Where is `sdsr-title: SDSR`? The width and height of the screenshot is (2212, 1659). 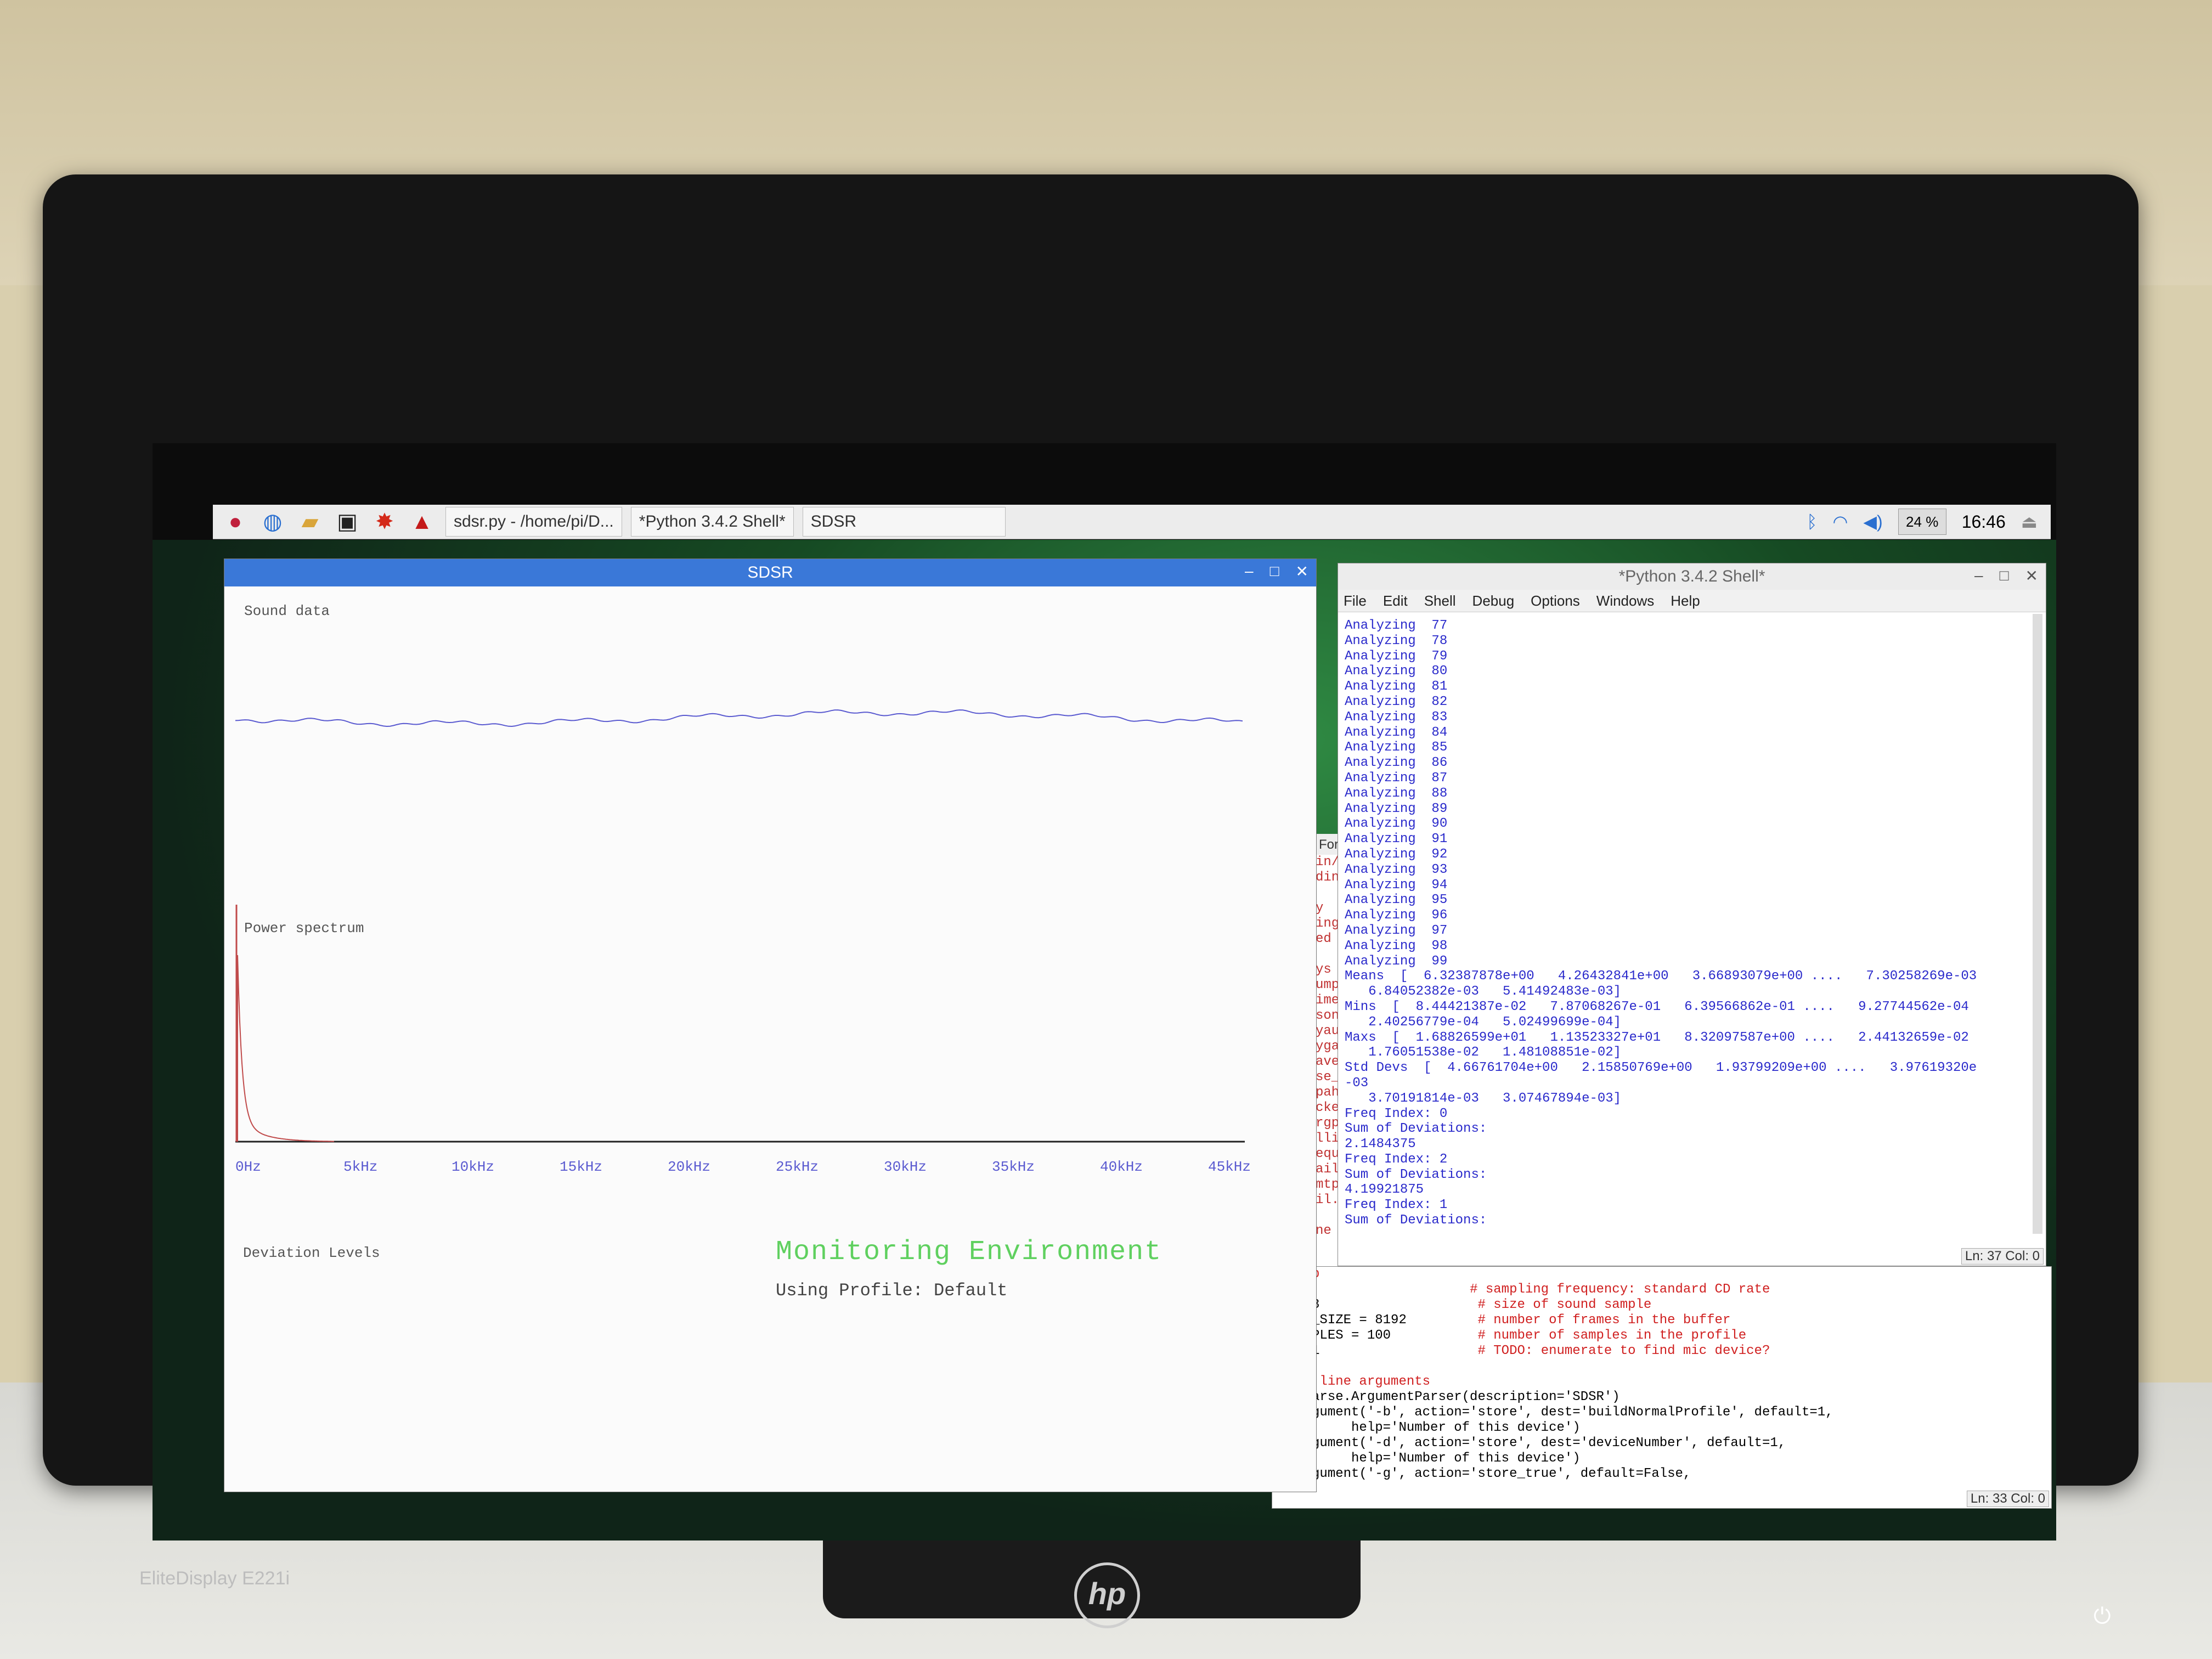 sdsr-title: SDSR is located at coordinates (770, 572).